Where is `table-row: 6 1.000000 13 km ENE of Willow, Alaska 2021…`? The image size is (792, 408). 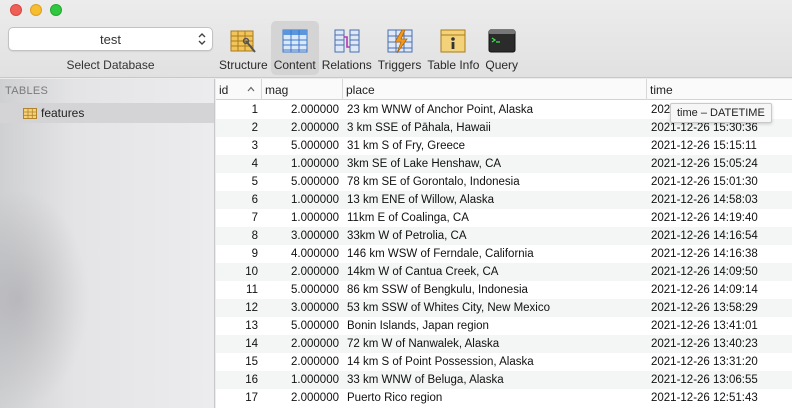 table-row: 6 1.000000 13 km ENE of Willow, Alaska 2021… is located at coordinates (504, 200).